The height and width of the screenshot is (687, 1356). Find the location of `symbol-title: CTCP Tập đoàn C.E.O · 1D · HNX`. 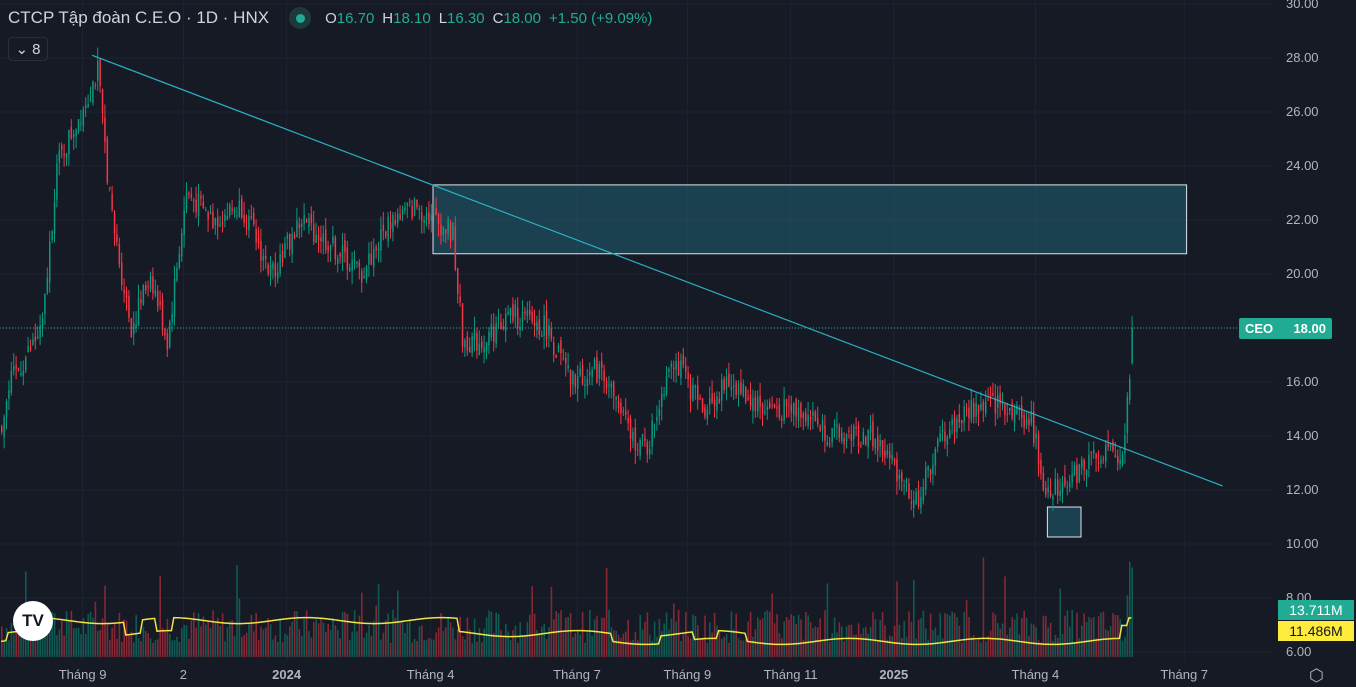

symbol-title: CTCP Tập đoàn C.E.O · 1D · HNX is located at coordinates (138, 18).